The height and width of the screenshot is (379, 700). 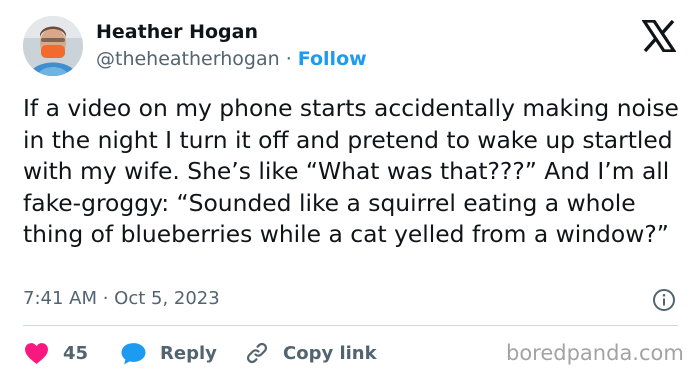 What do you see at coordinates (188, 353) in the screenshot?
I see `reply-label: Reply` at bounding box center [188, 353].